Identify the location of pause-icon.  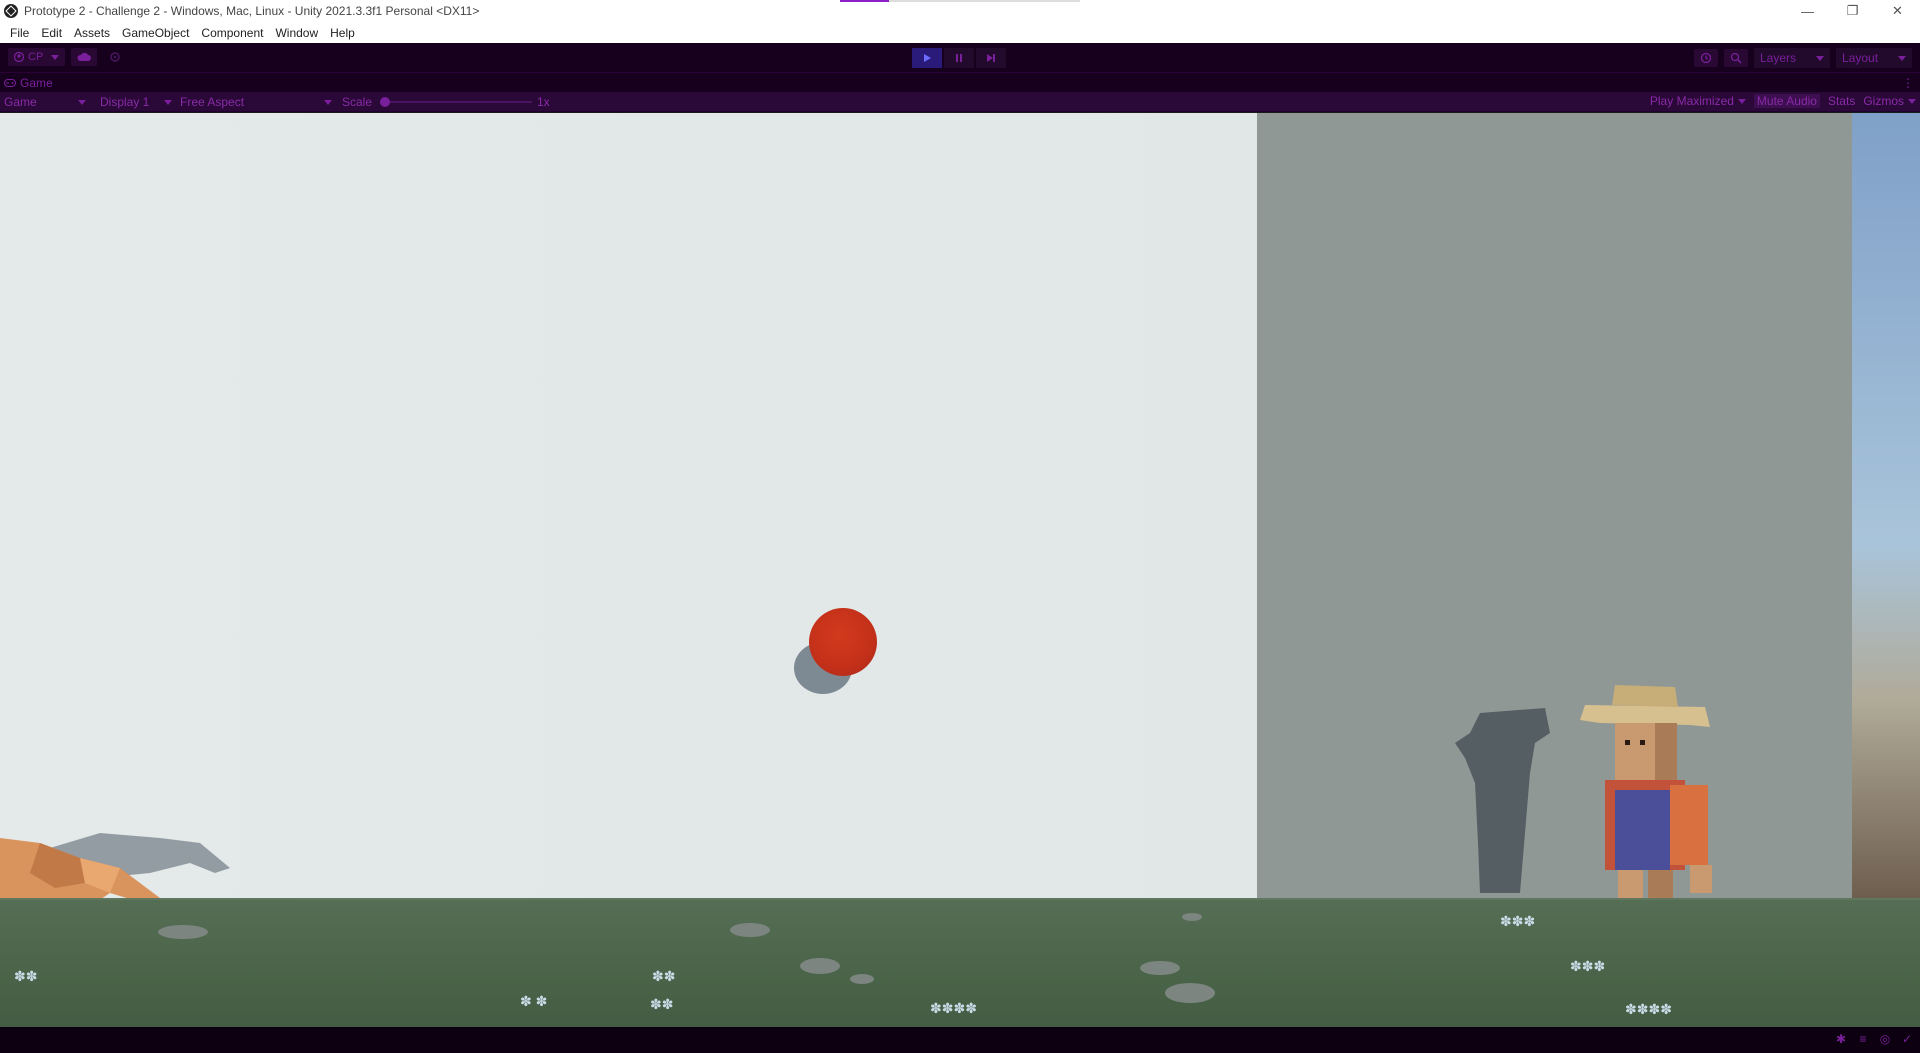
(959, 58).